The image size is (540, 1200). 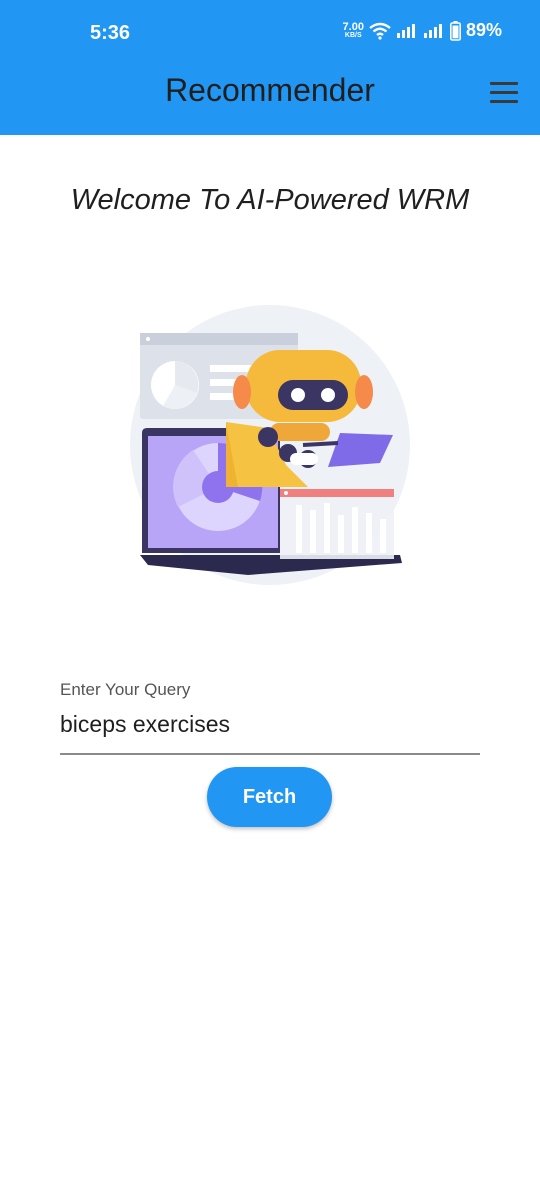 What do you see at coordinates (353, 26) in the screenshot?
I see `network-speed-value: 7.00` at bounding box center [353, 26].